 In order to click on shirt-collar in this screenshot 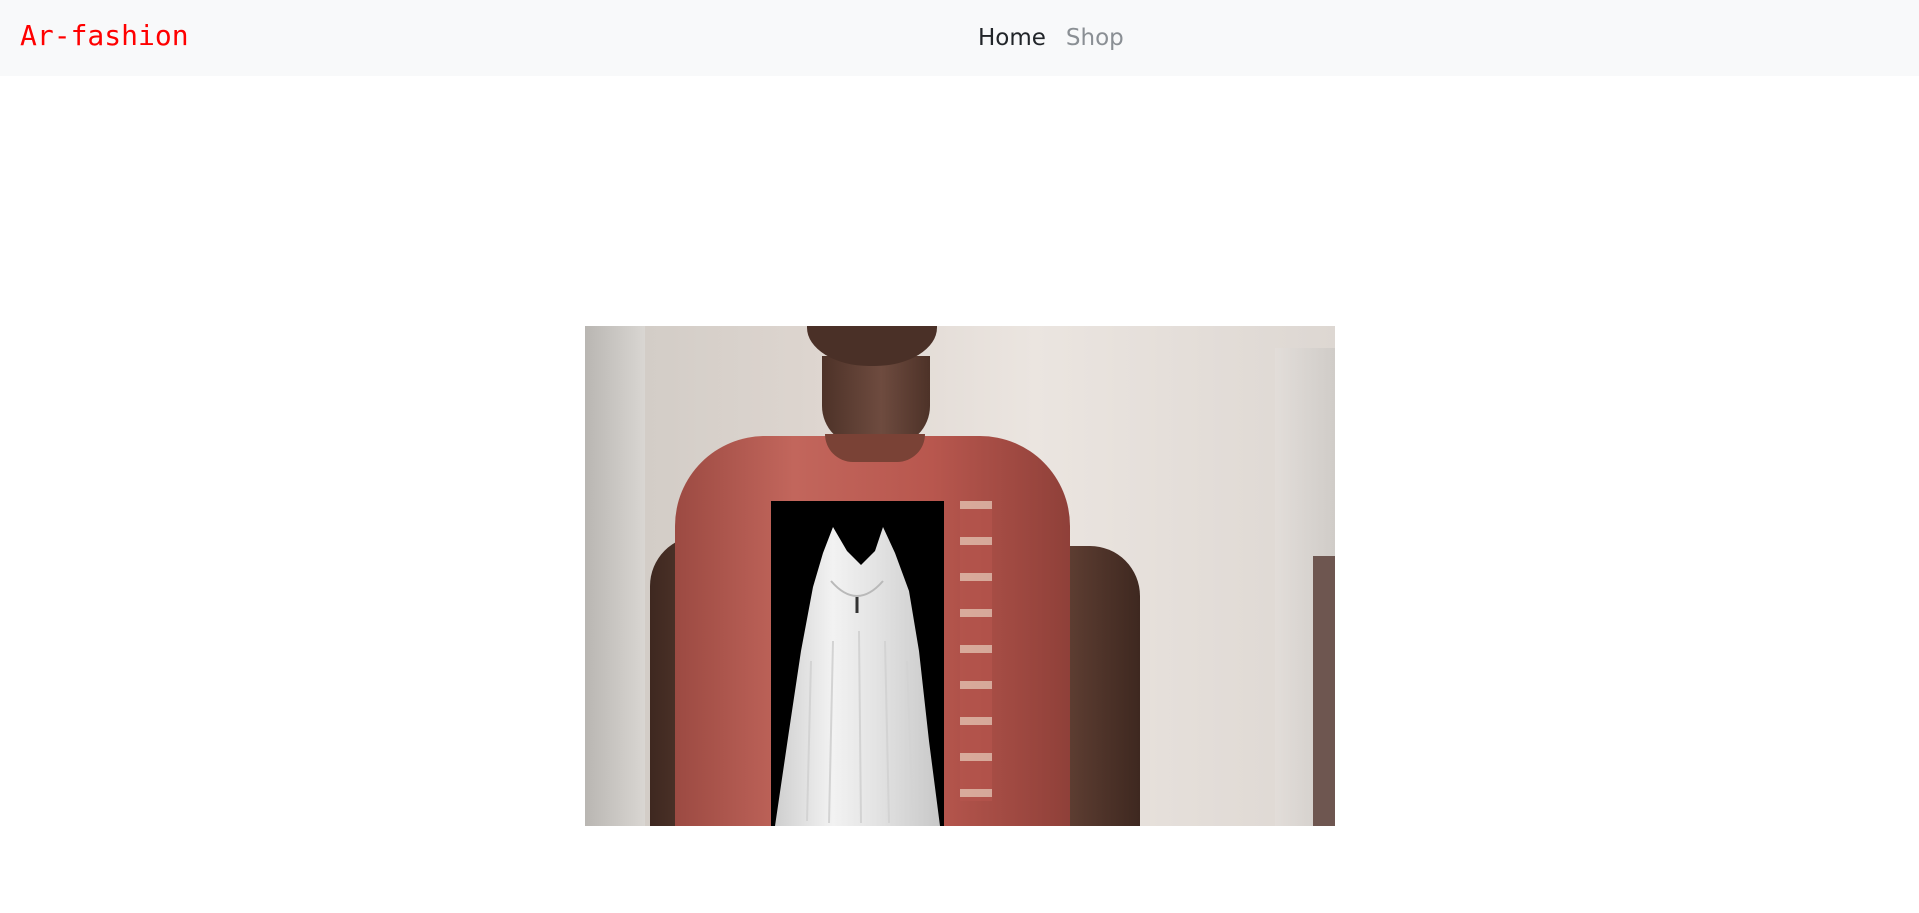, I will do `click(875, 448)`.